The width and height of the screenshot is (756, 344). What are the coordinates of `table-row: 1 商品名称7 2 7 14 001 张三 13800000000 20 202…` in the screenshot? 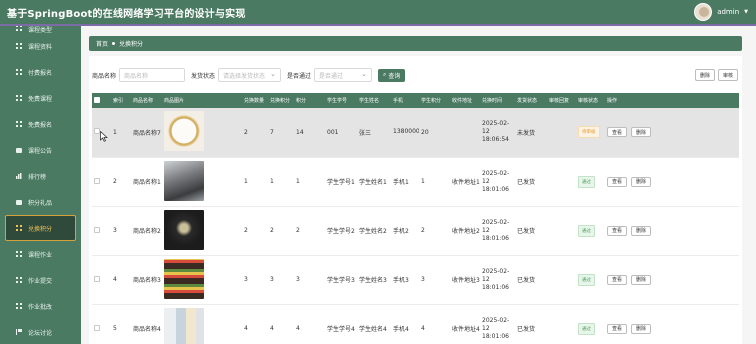 It's located at (415, 132).